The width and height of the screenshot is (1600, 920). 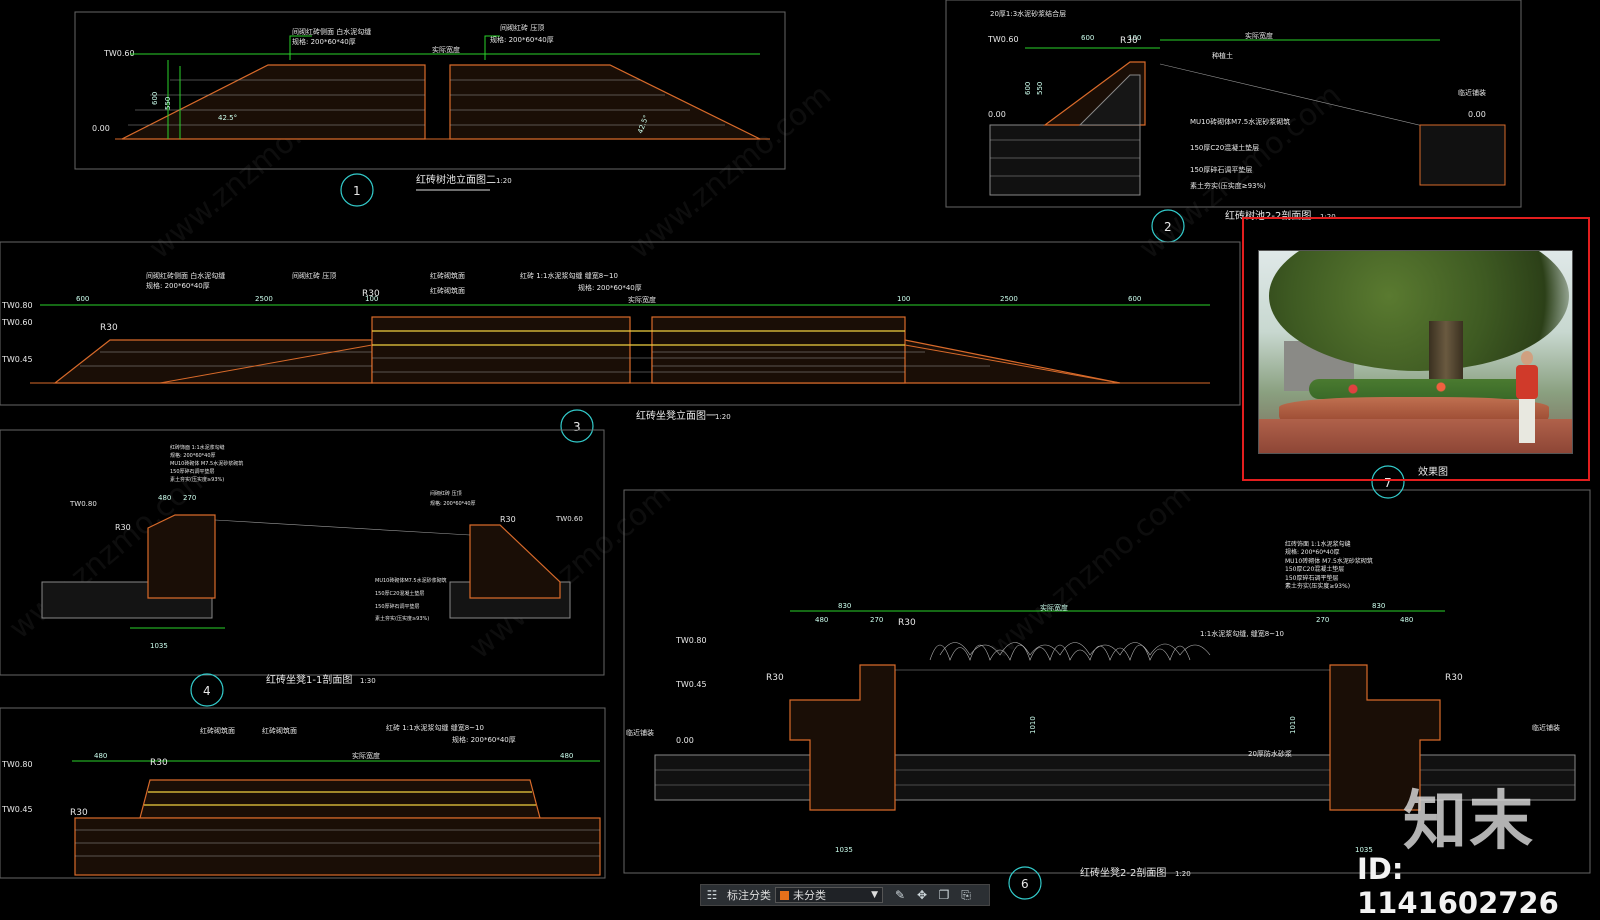 What do you see at coordinates (829, 895) in the screenshot?
I see `annotation-category-select: 未分类 ▼` at bounding box center [829, 895].